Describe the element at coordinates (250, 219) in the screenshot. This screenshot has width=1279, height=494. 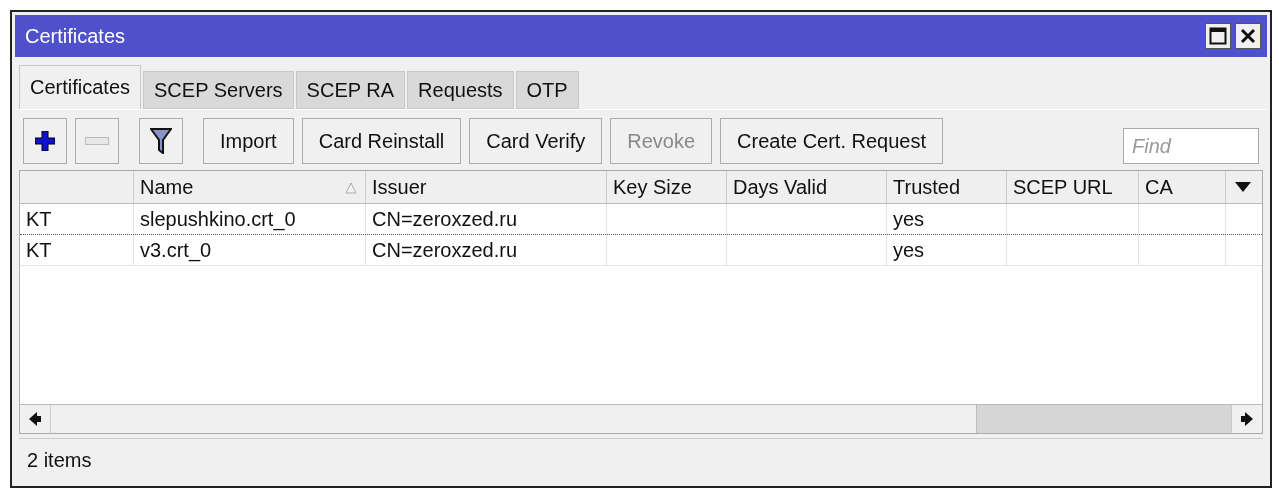
I see `table-cell: slepushkino.crt_0` at that location.